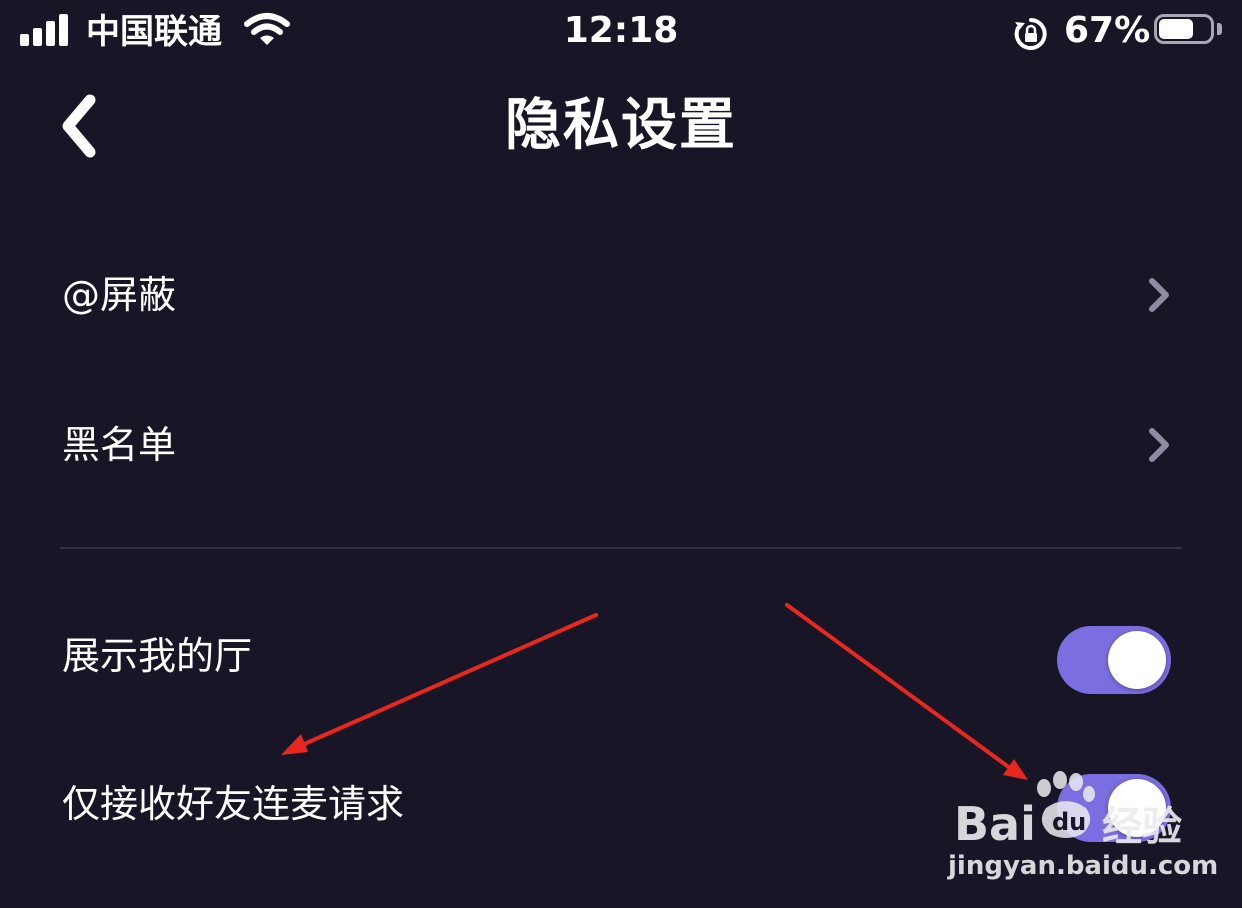 The image size is (1242, 908). What do you see at coordinates (233, 804) in the screenshot?
I see `row-label: 仅接收好友连麦请求` at bounding box center [233, 804].